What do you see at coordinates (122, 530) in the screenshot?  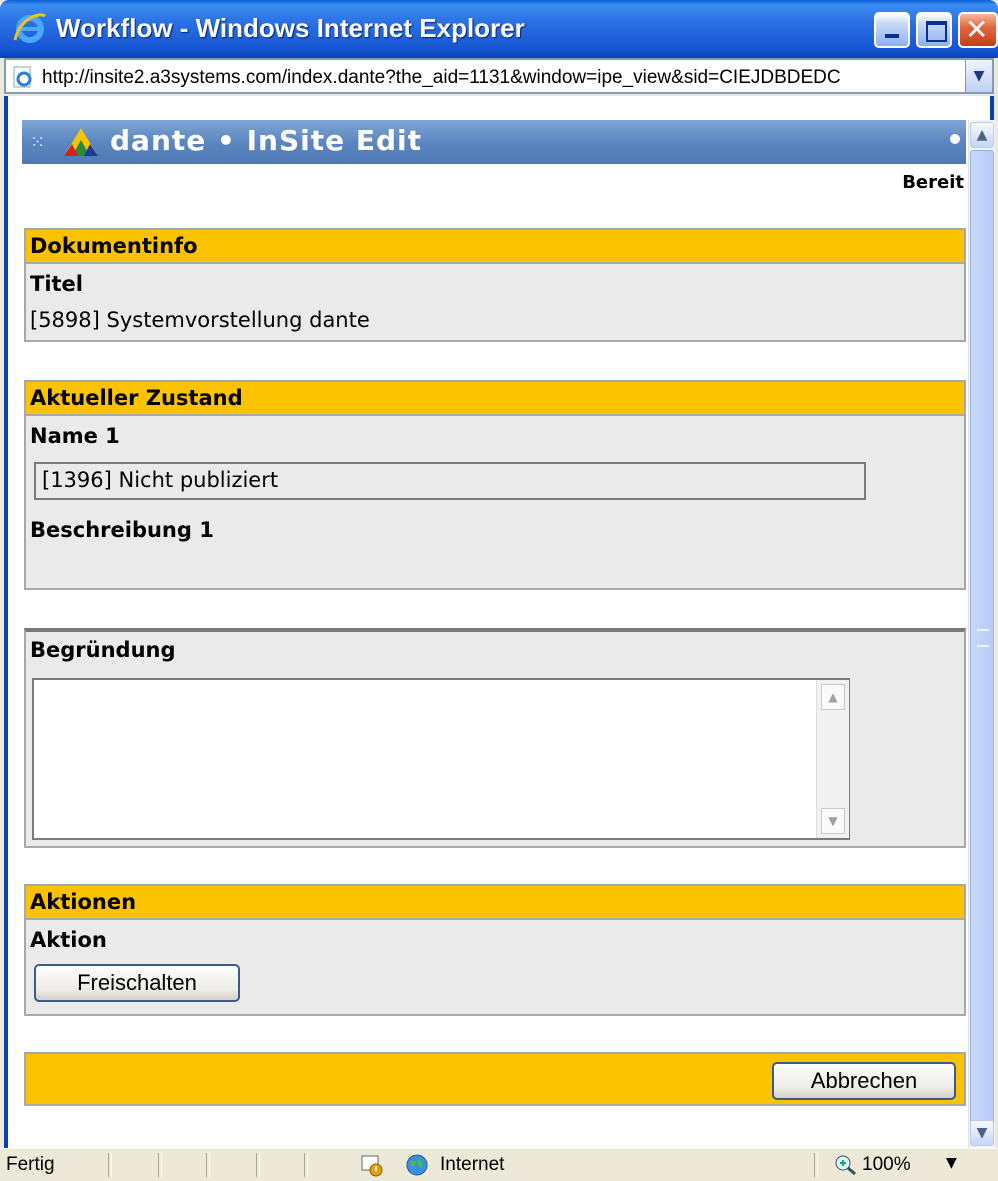 I see `description-label: Beschreibung 1` at bounding box center [122, 530].